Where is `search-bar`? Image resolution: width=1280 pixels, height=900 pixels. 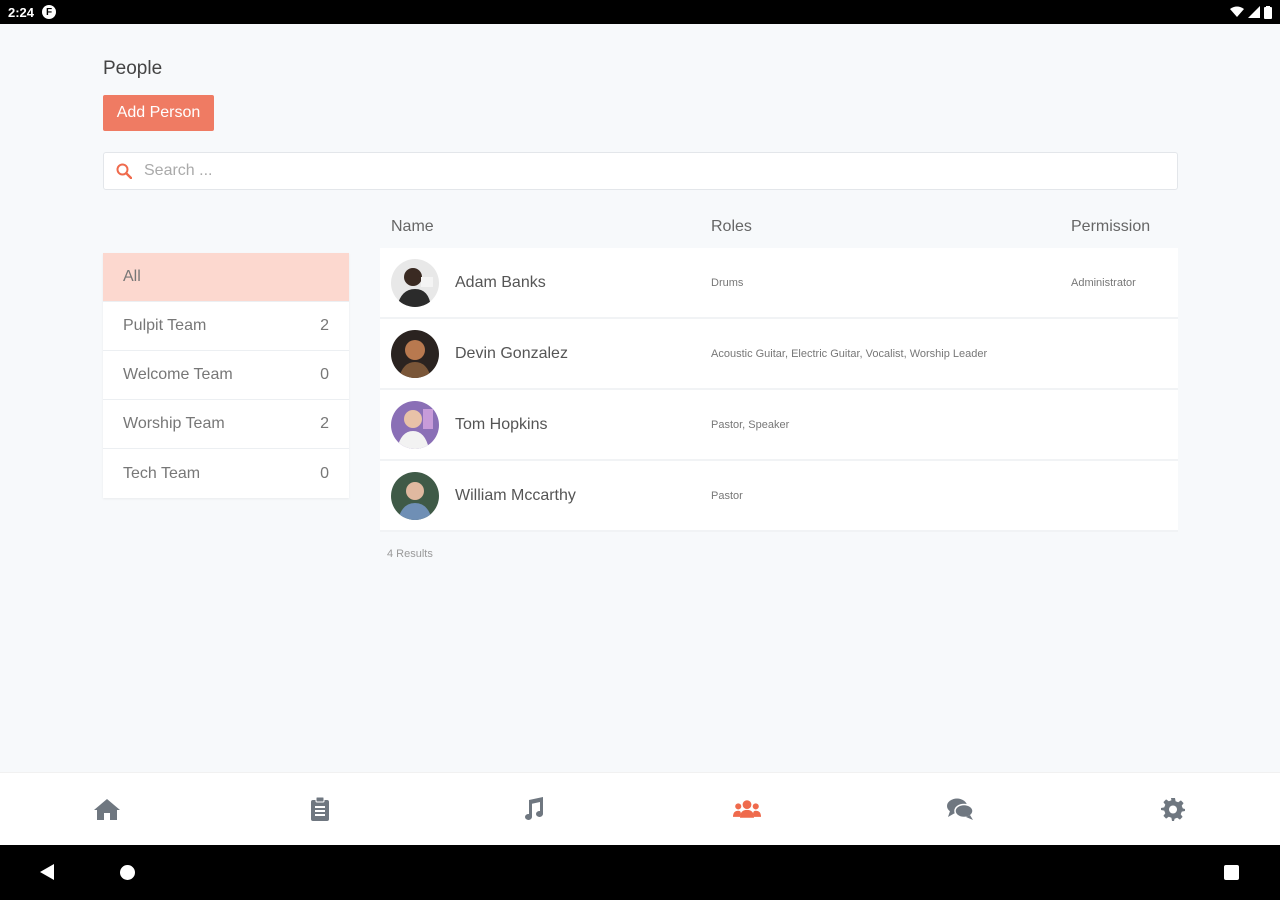
search-bar is located at coordinates (640, 171).